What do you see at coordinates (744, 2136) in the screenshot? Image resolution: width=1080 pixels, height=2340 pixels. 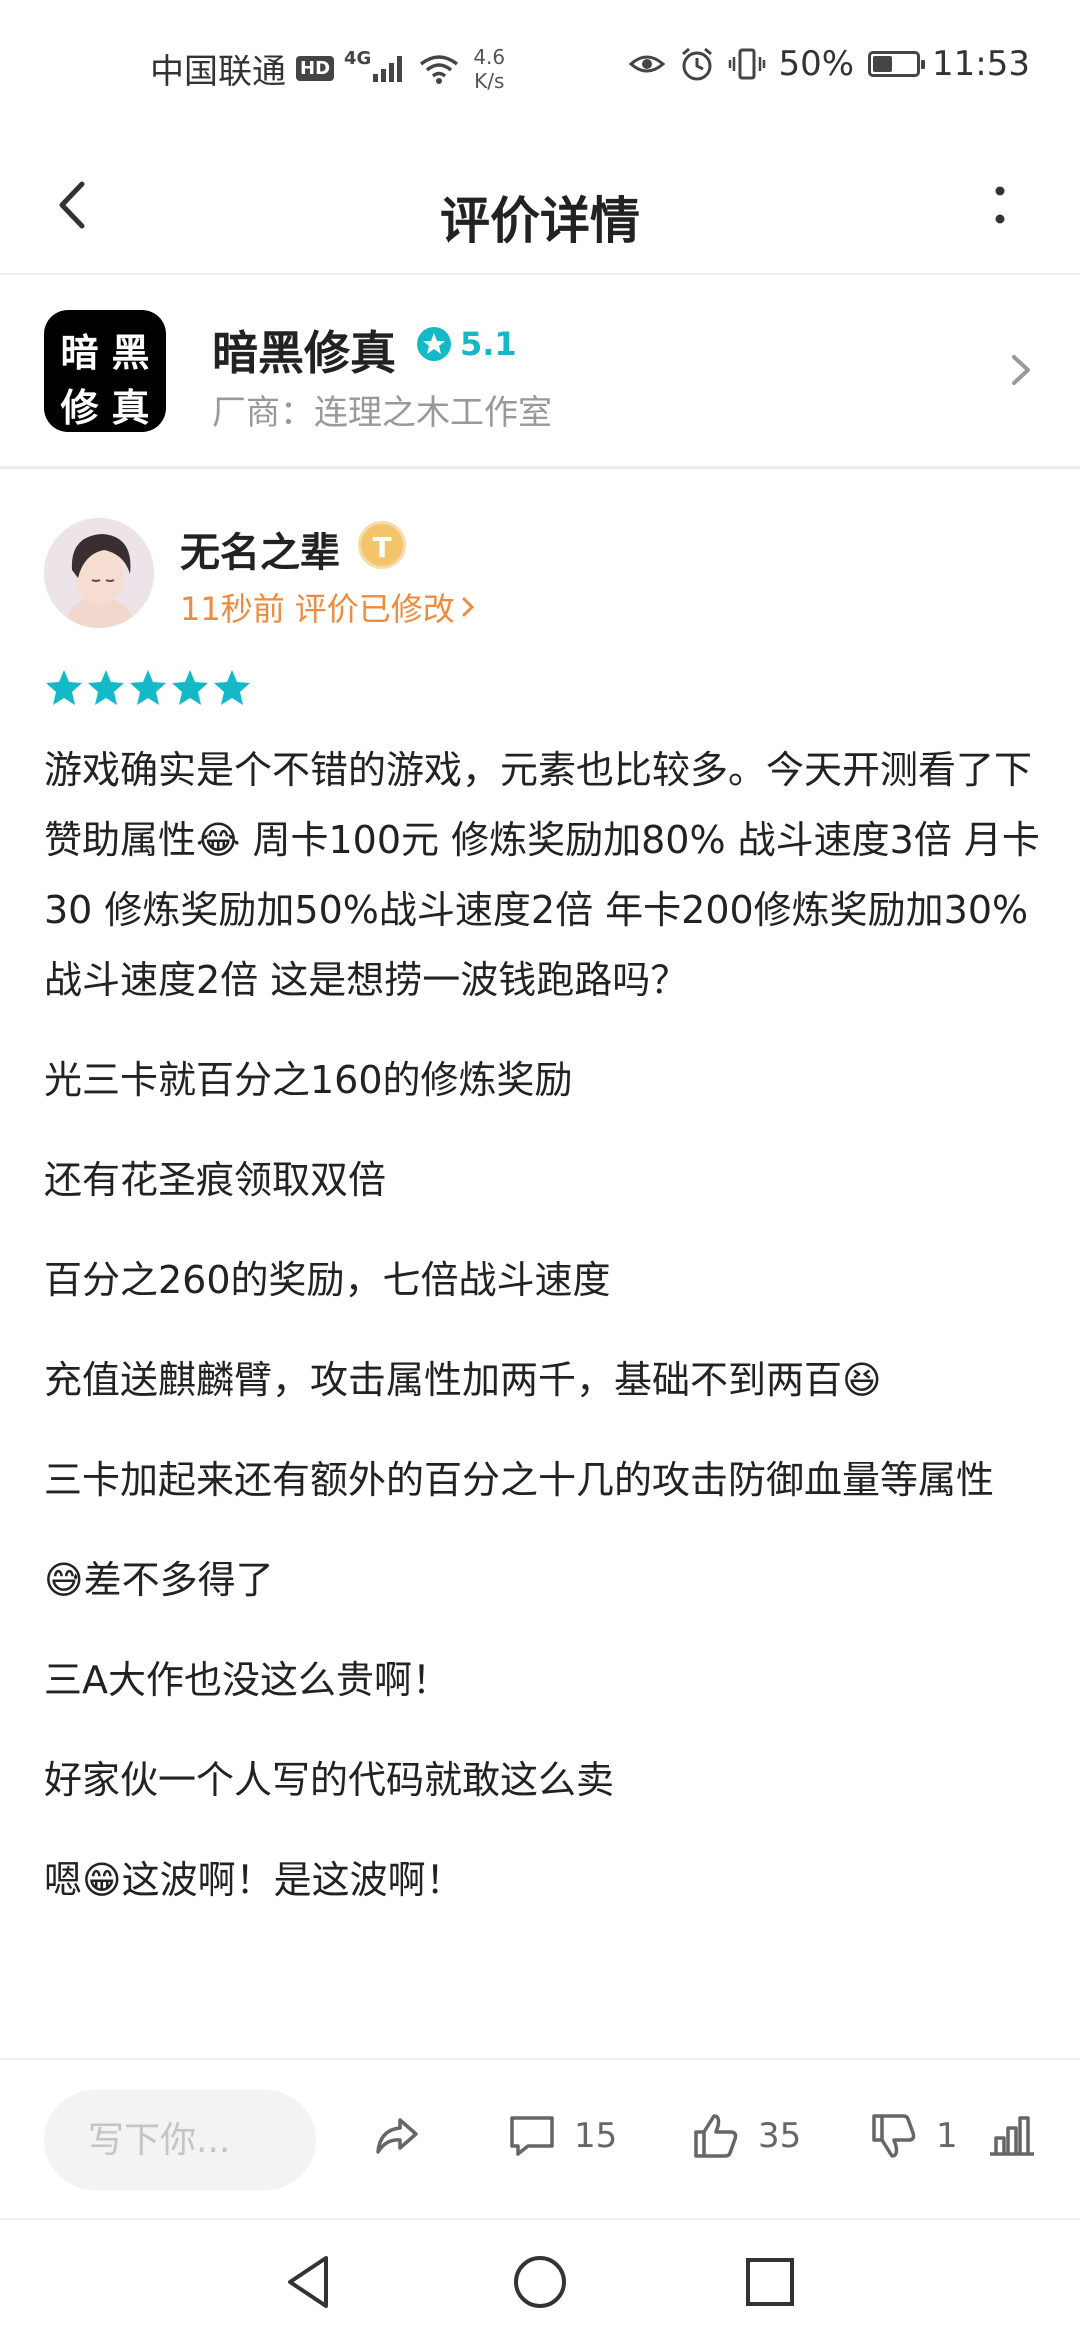 I see `like-button: 35` at bounding box center [744, 2136].